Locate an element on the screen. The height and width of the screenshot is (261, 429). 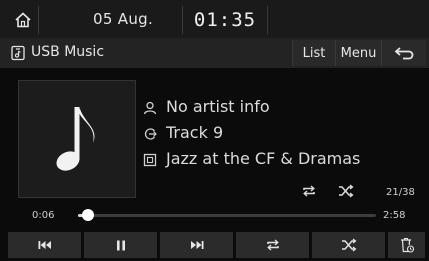
home-button is located at coordinates (23, 20).